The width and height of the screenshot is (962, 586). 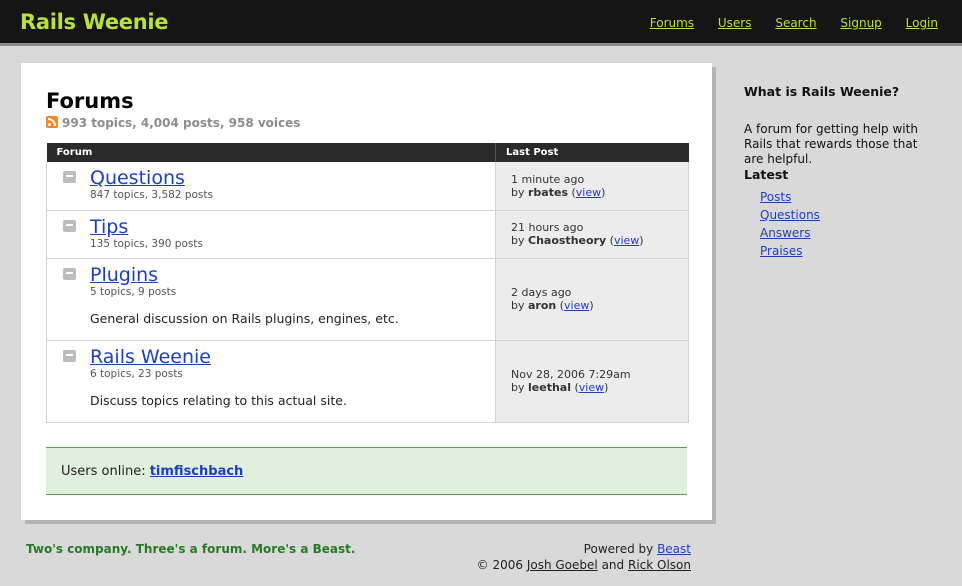 What do you see at coordinates (271, 234) in the screenshot?
I see `forum-cell: Tips 135 topics, 390 posts` at bounding box center [271, 234].